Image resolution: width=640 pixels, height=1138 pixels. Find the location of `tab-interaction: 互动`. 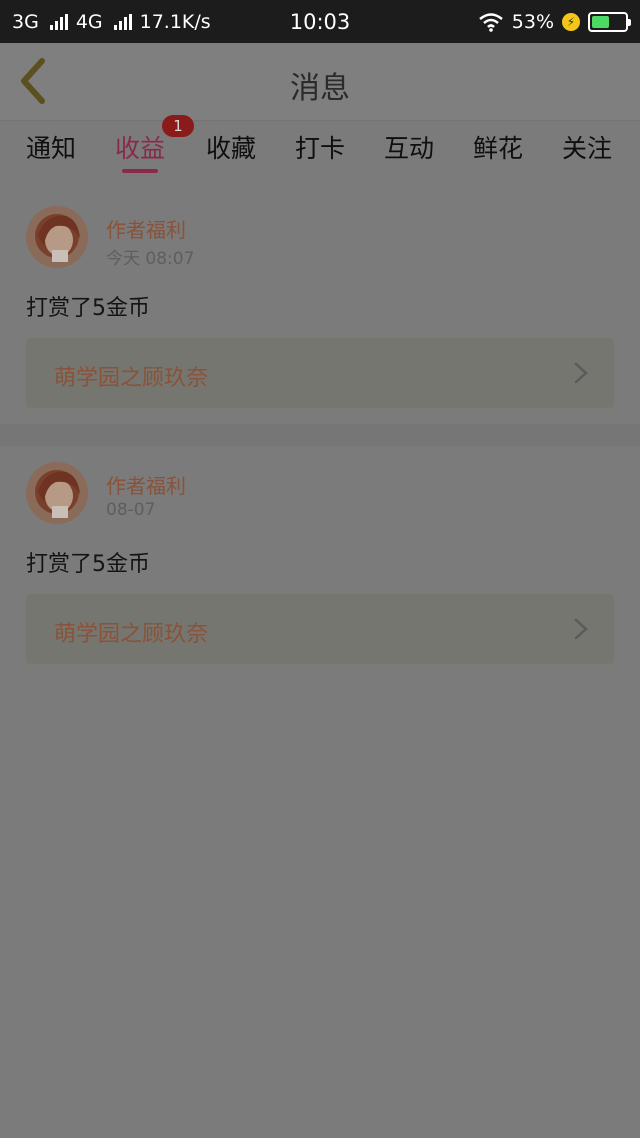

tab-interaction: 互动 is located at coordinates (409, 147).